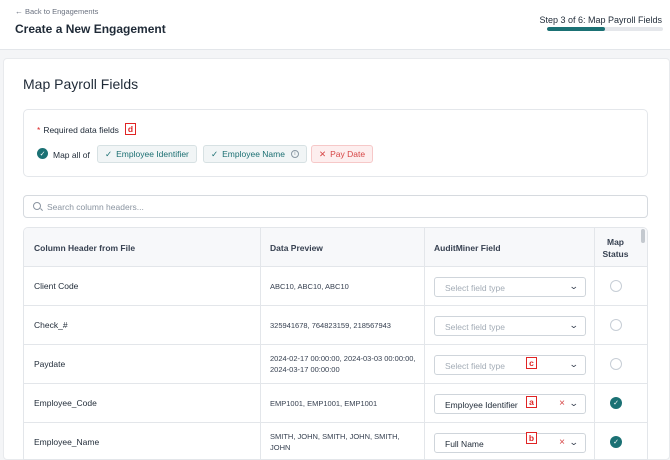 The height and width of the screenshot is (460, 670). Describe the element at coordinates (323, 153) in the screenshot. I see `x-icon: ✕` at that location.